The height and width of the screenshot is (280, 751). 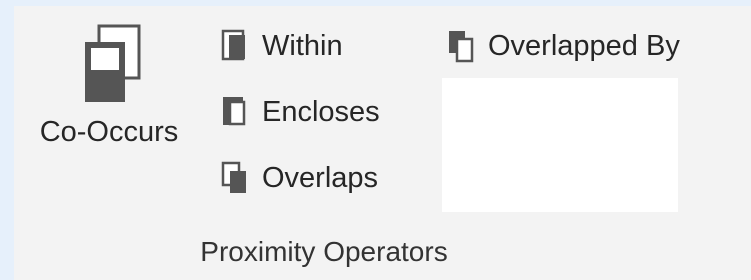 I want to click on overlapped-by-icon, so click(x=461, y=47).